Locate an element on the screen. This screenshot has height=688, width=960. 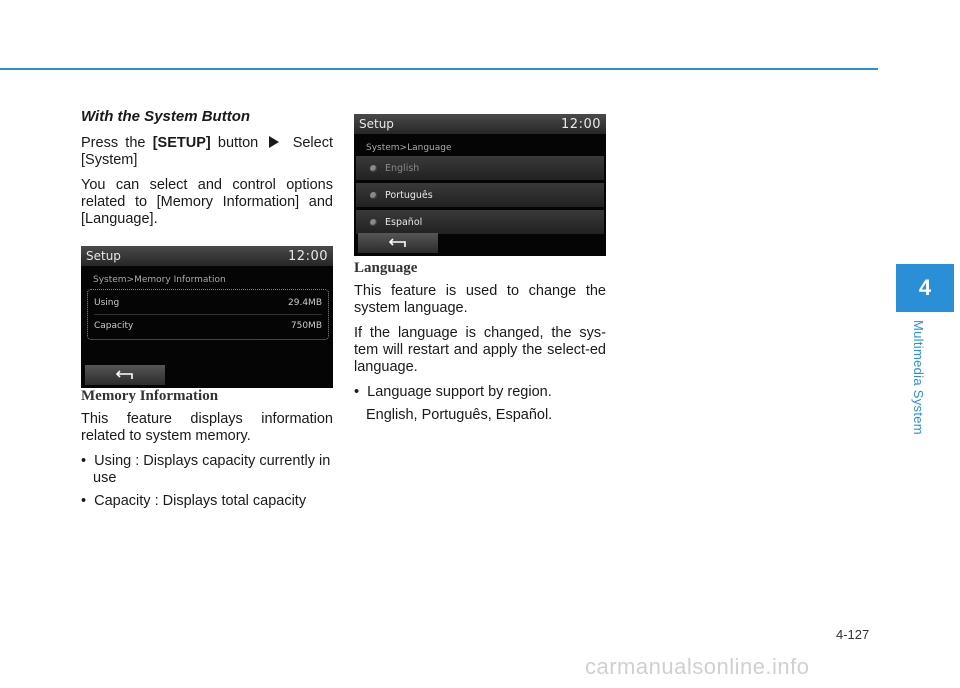
chapter-number: 4 is located at coordinates (925, 287).